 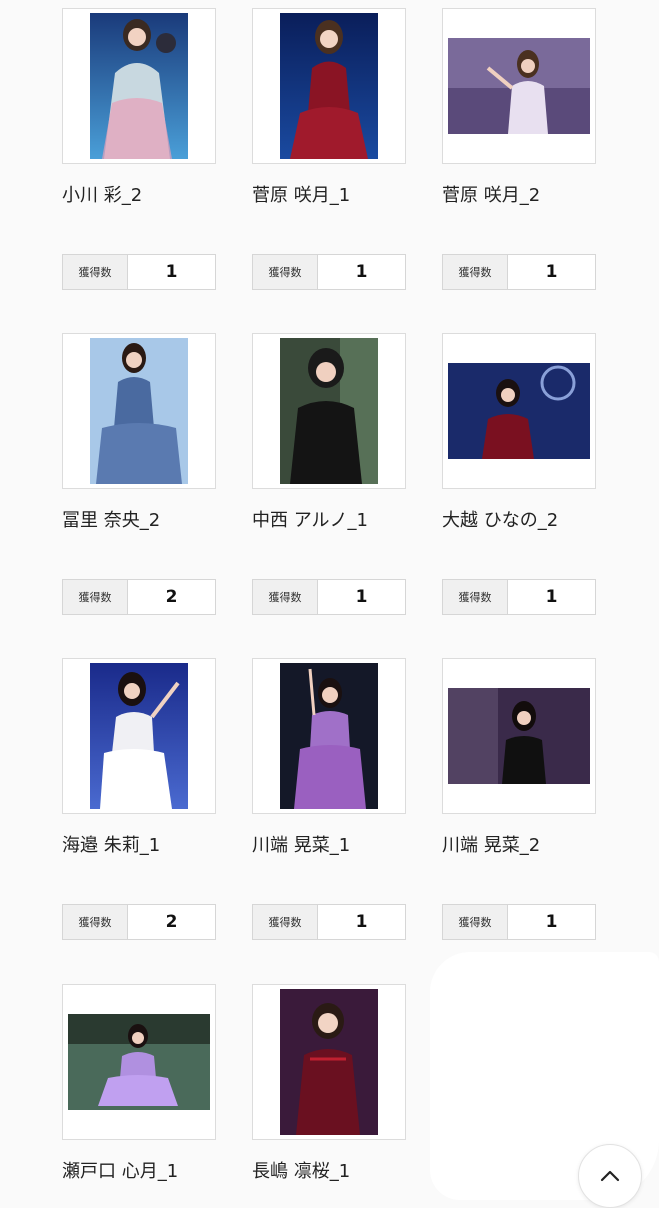 What do you see at coordinates (310, 520) in the screenshot?
I see `card-name: 中西 アルノ_1` at bounding box center [310, 520].